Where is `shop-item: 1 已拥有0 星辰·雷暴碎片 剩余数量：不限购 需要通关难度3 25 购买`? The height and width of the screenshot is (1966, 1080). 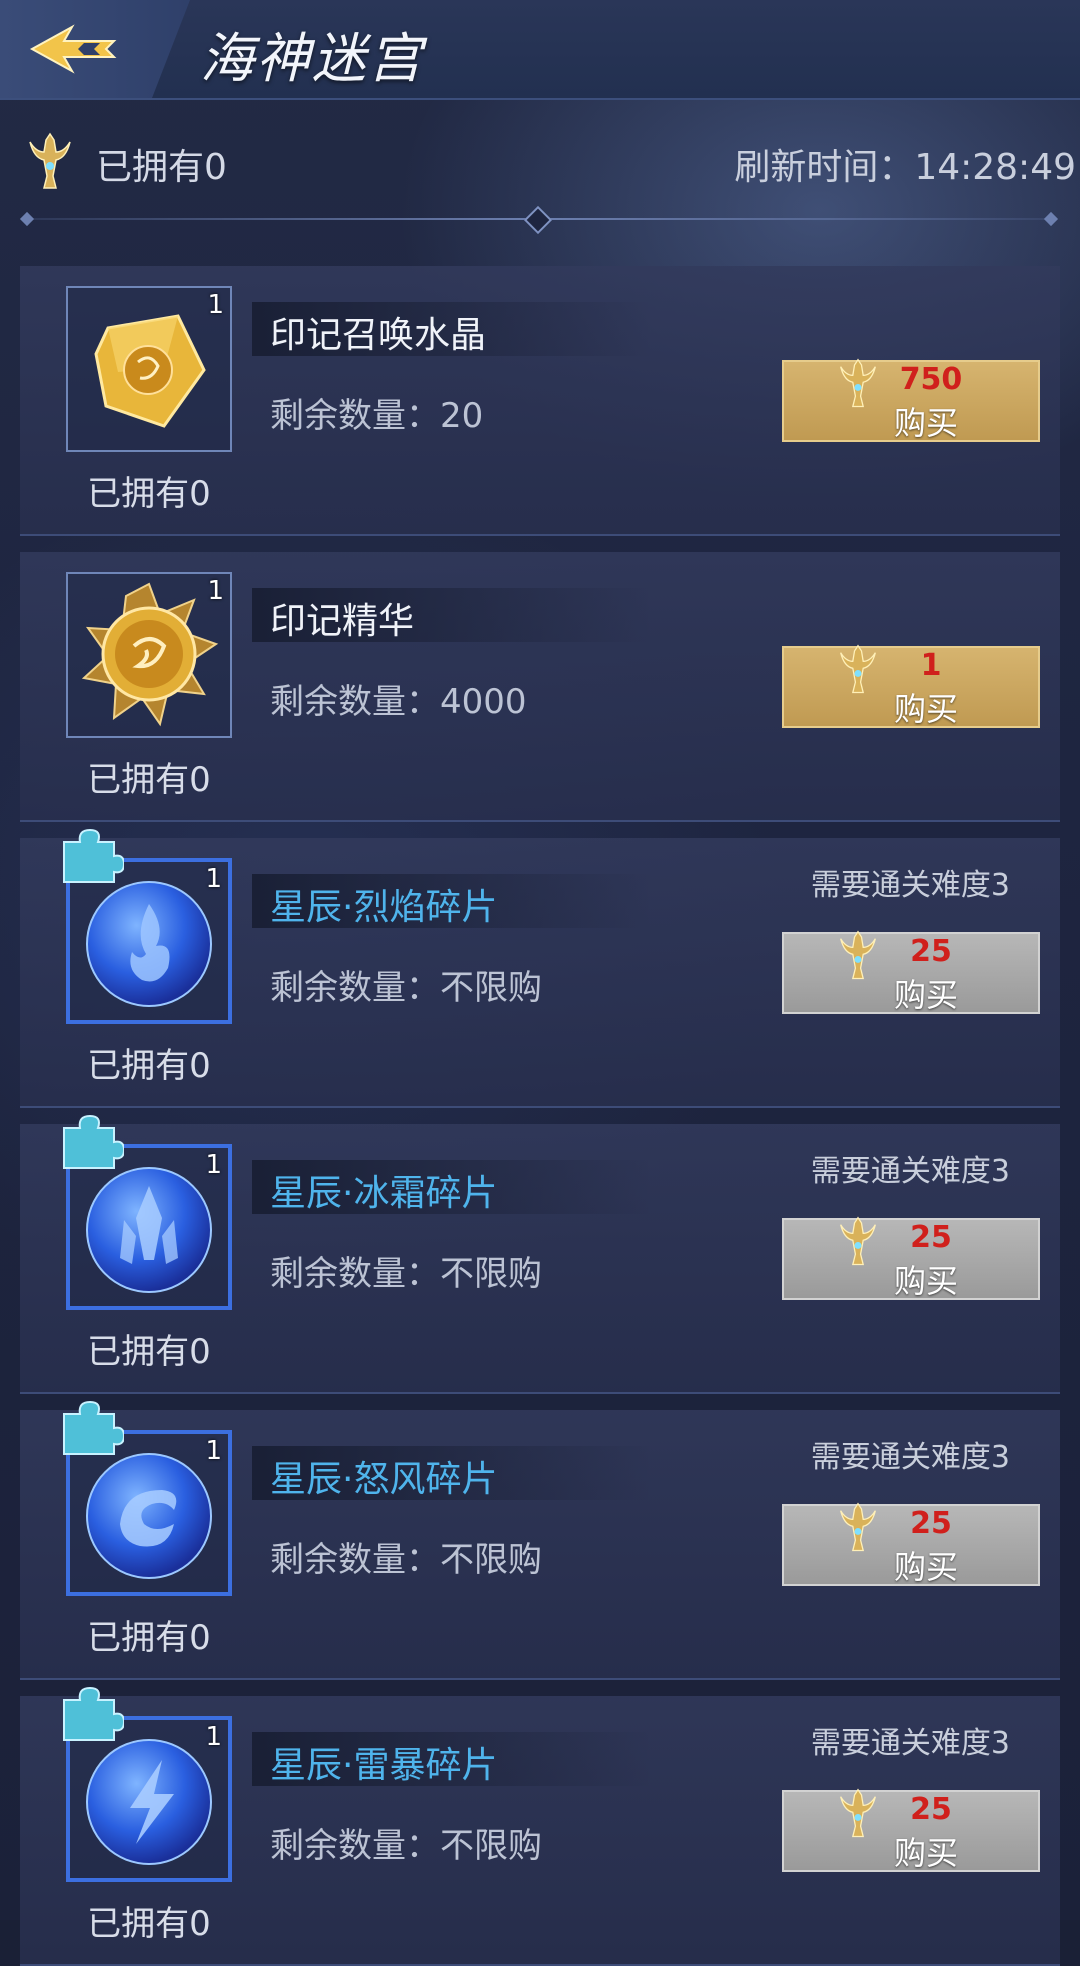
shop-item: 1 已拥有0 星辰·雷暴碎片 剩余数量：不限购 需要通关难度3 25 购买 is located at coordinates (540, 1826).